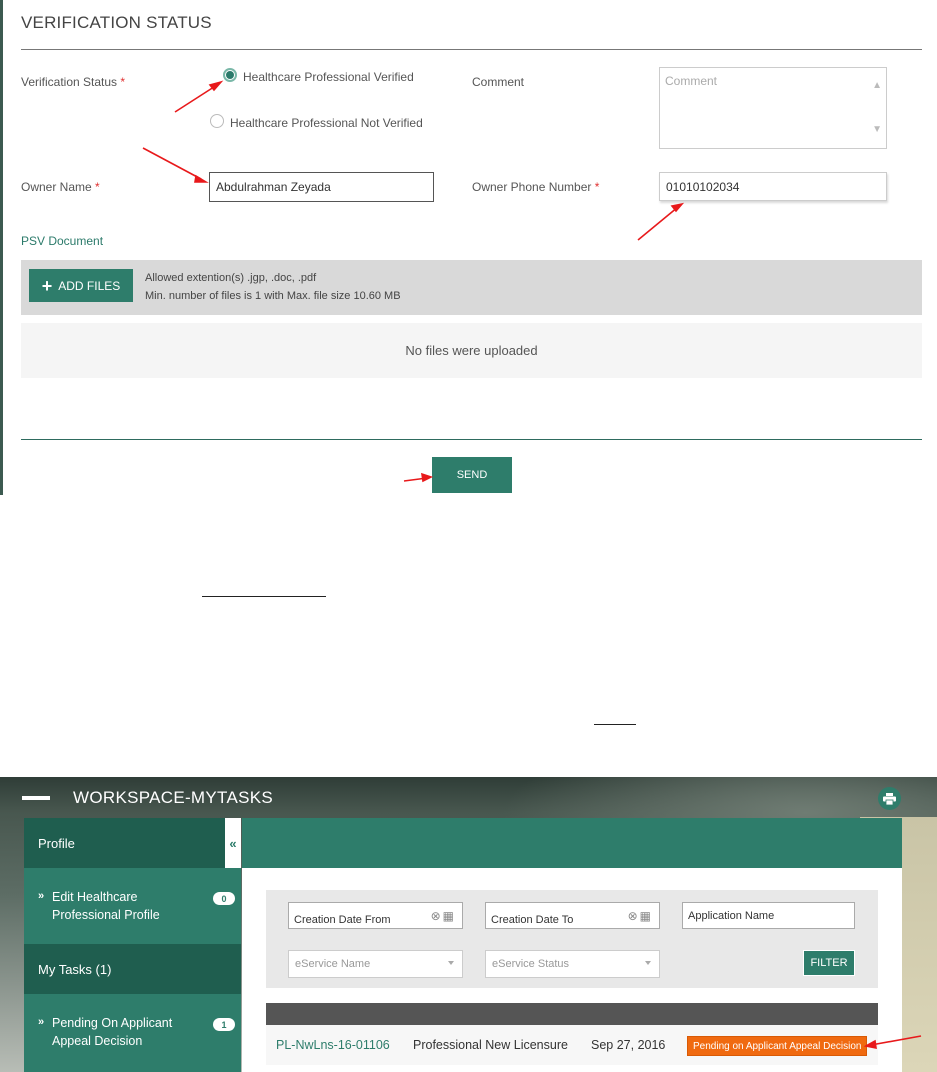 This screenshot has height=1072, width=937. Describe the element at coordinates (877, 85) in the screenshot. I see `scroll-up-icon: ▲` at that location.